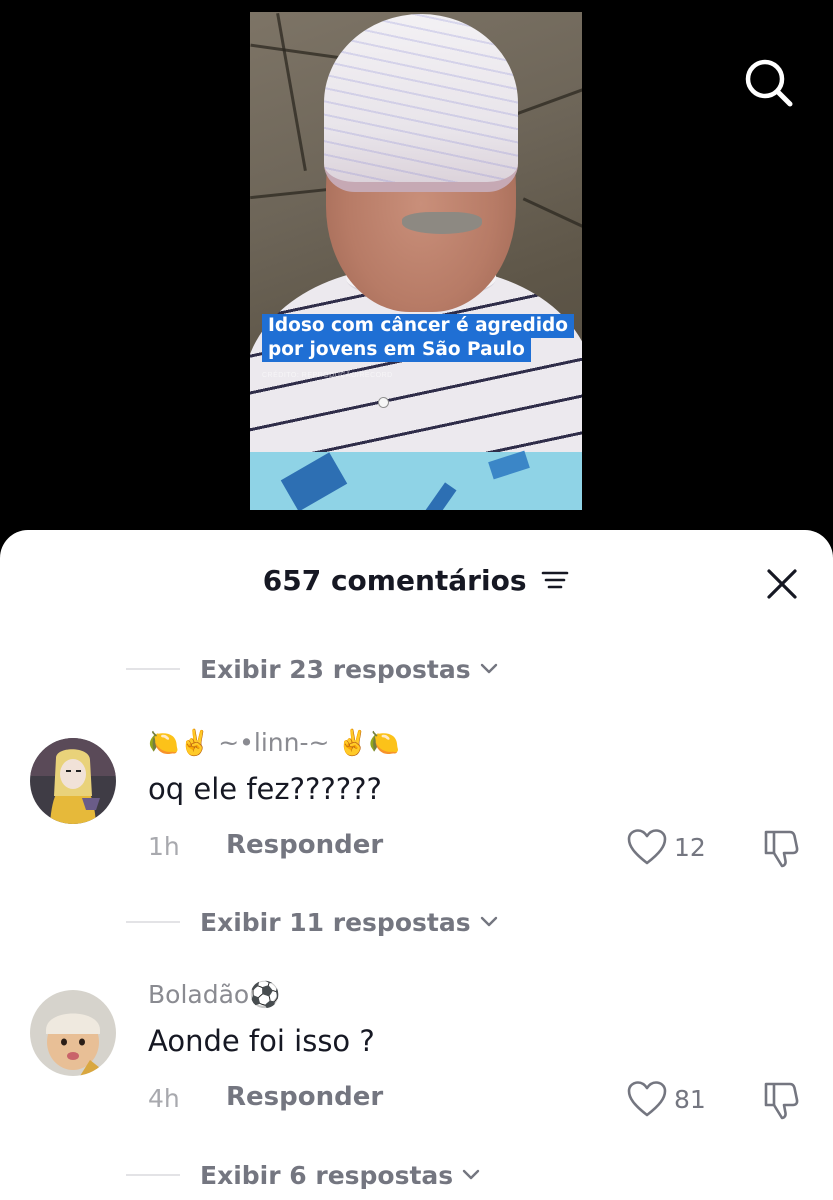 The image size is (833, 1200). Describe the element at coordinates (261, 1041) in the screenshot. I see `comment-text: Aonde foi isso ?` at that location.